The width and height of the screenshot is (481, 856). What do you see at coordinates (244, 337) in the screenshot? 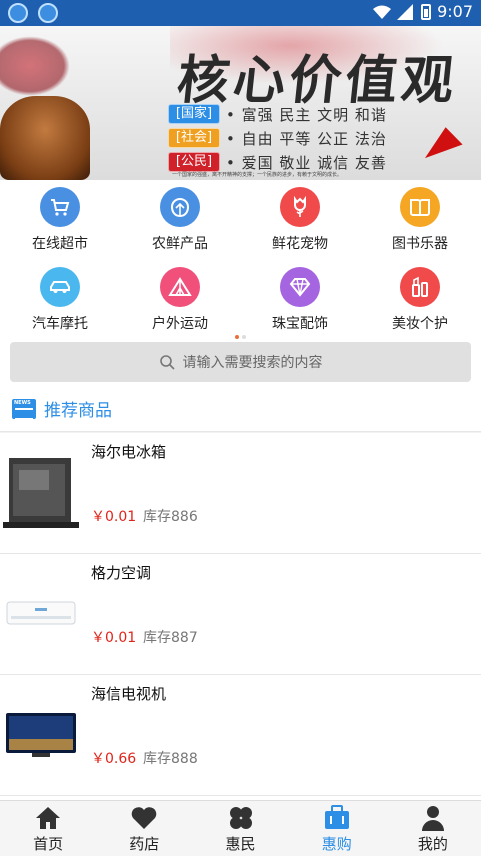
I see `page-dot` at bounding box center [244, 337].